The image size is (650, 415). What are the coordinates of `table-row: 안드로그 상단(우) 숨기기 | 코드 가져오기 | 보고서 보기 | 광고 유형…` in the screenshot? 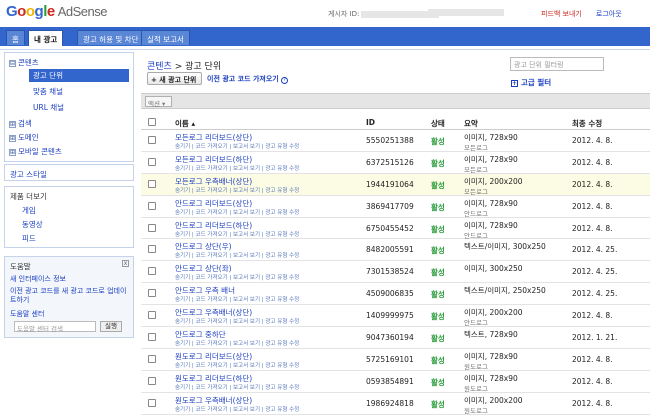 It's located at (395, 250).